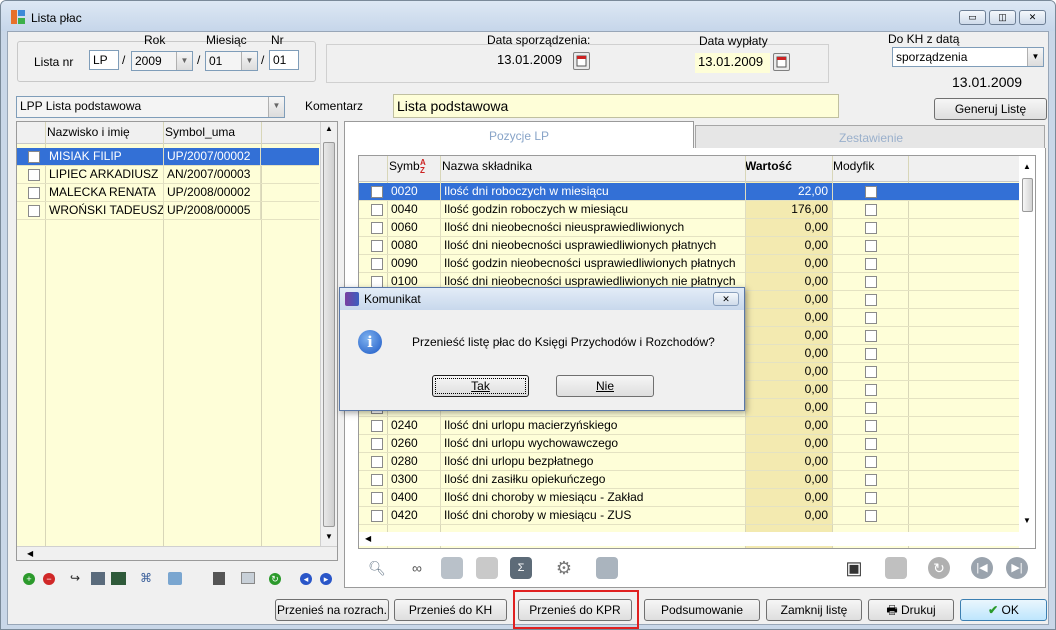 The image size is (1056, 630). I want to click on year-combo: 2009 ▼, so click(162, 61).